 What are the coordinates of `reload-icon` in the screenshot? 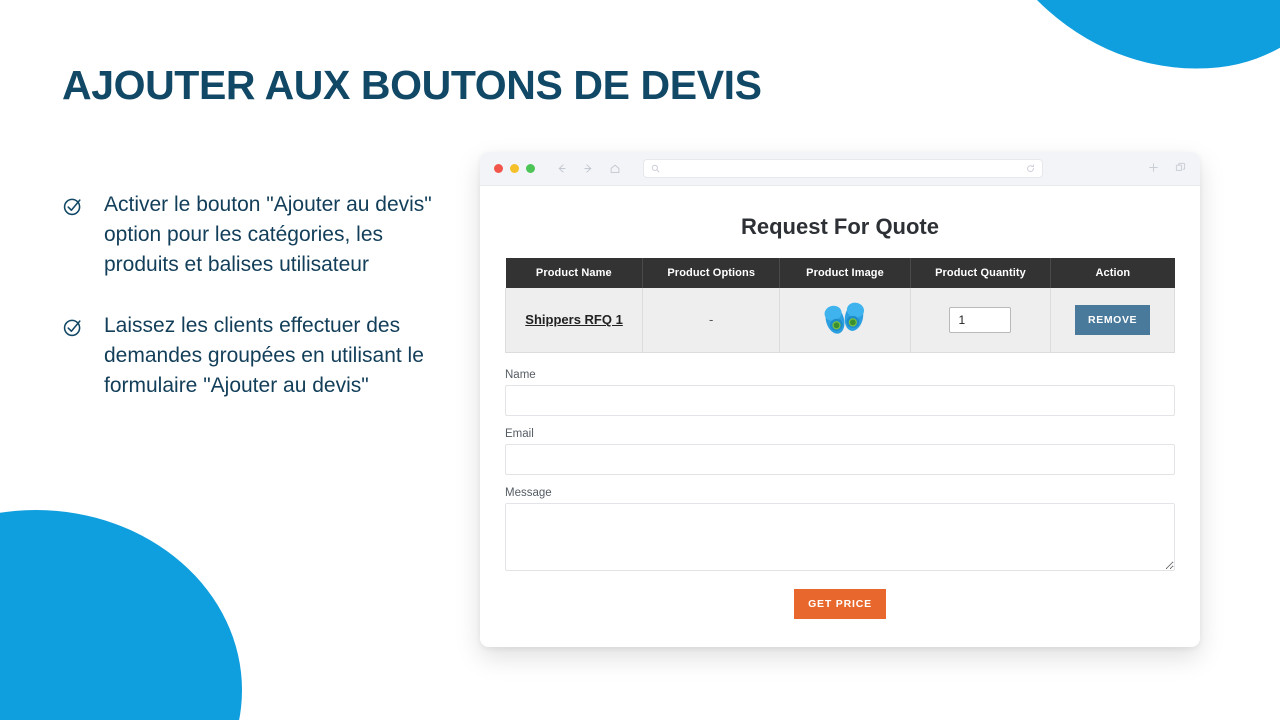 It's located at (1030, 168).